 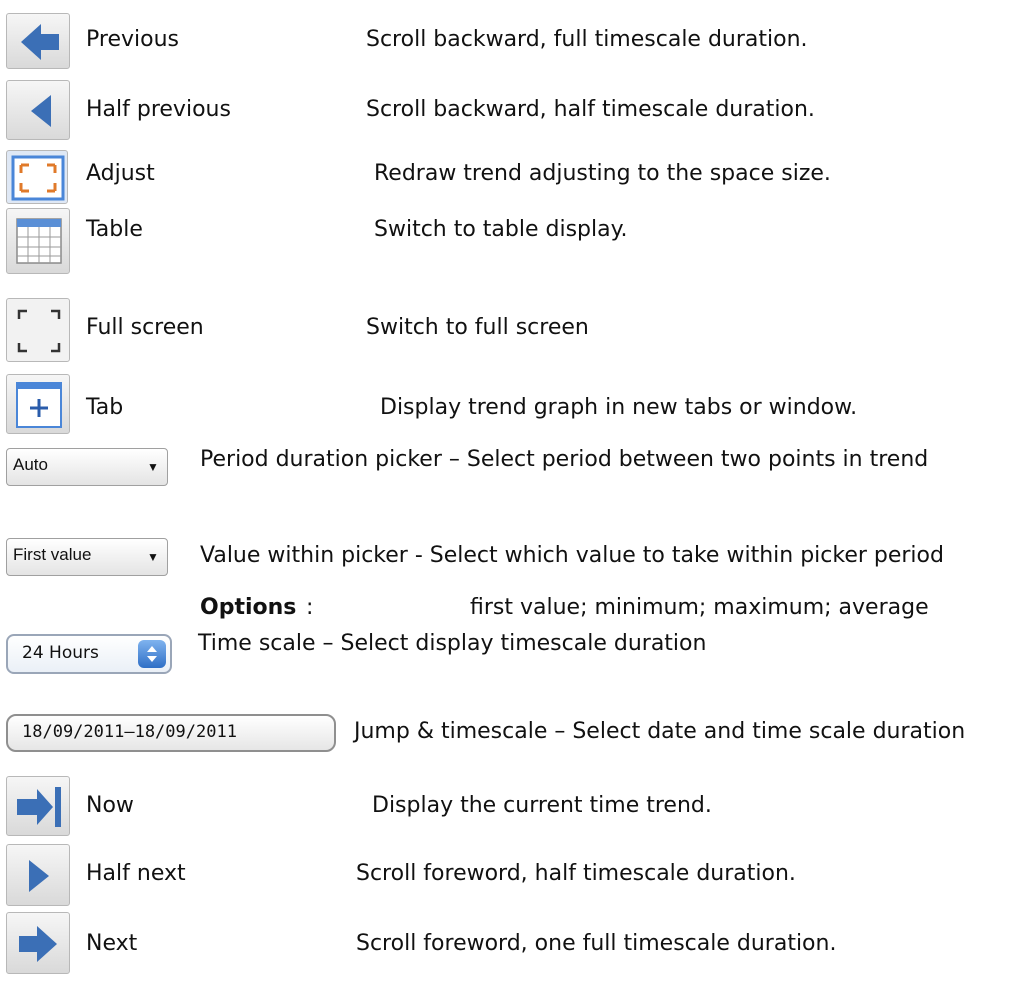 I want to click on half-previous-label: Half previous, so click(x=158, y=109).